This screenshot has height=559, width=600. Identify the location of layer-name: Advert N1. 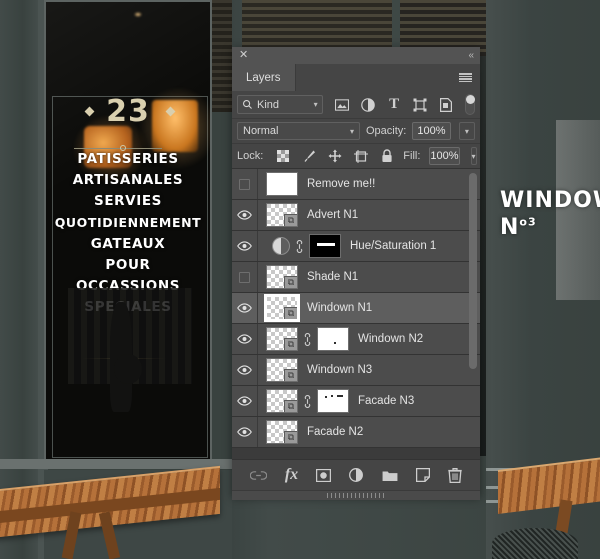
(333, 215).